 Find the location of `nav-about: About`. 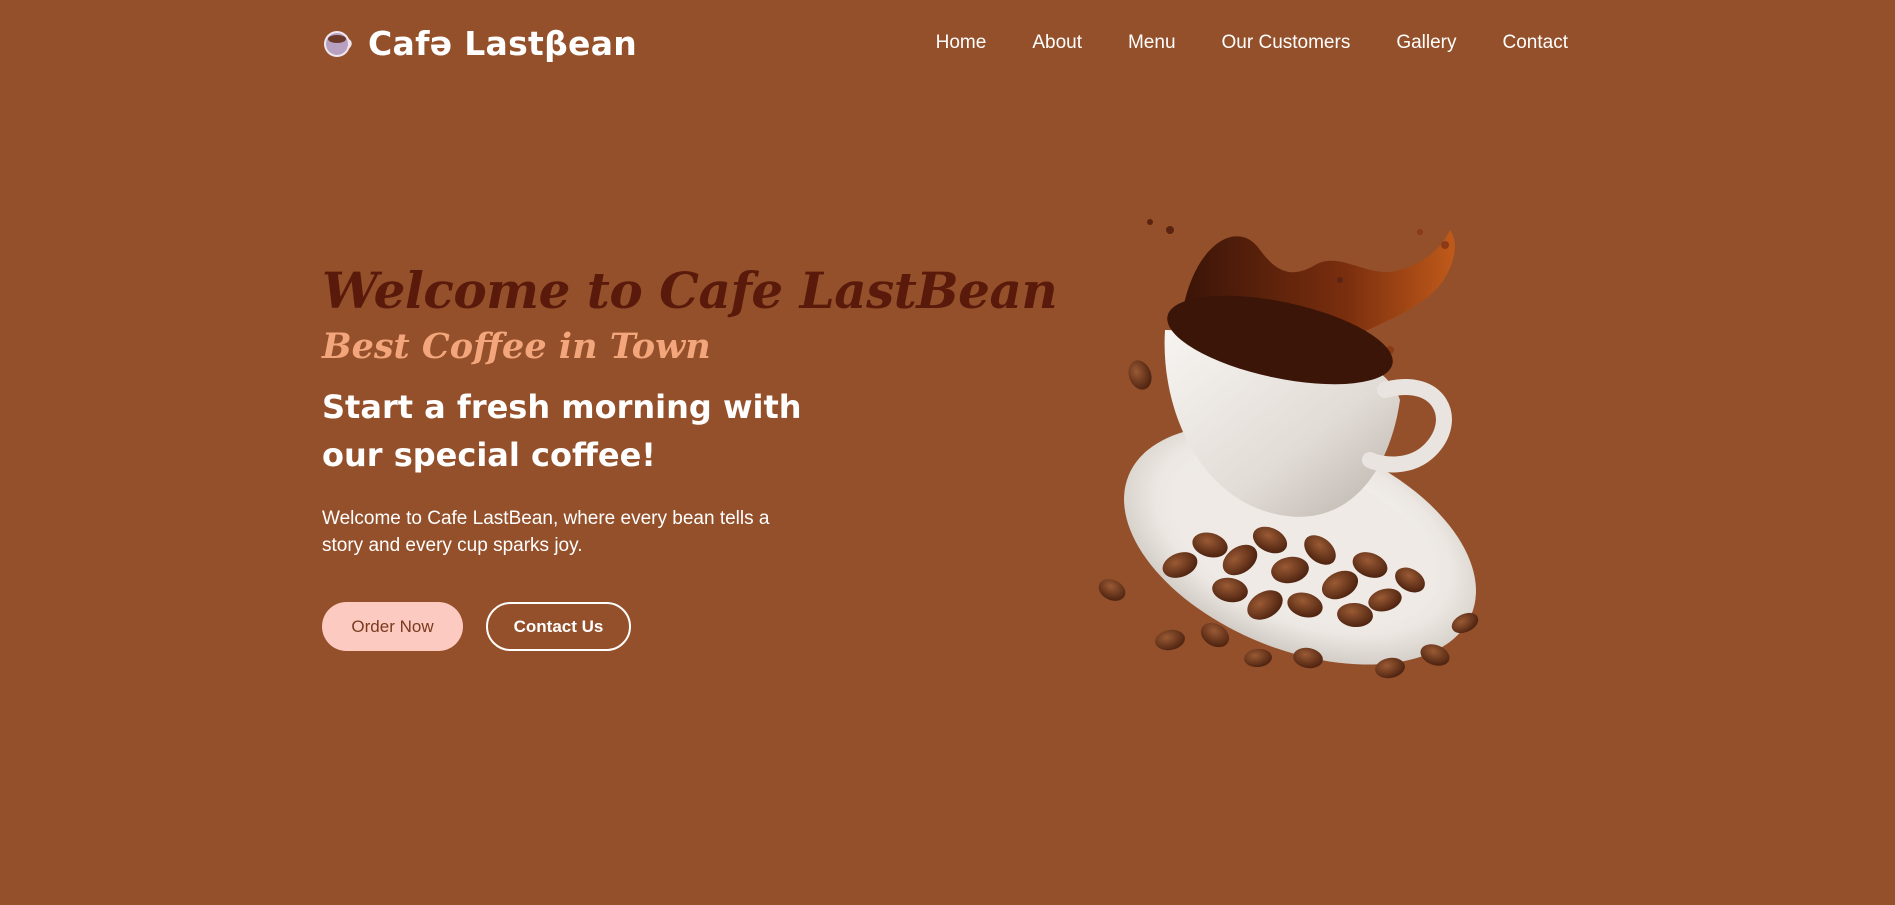

nav-about: About is located at coordinates (1057, 43).